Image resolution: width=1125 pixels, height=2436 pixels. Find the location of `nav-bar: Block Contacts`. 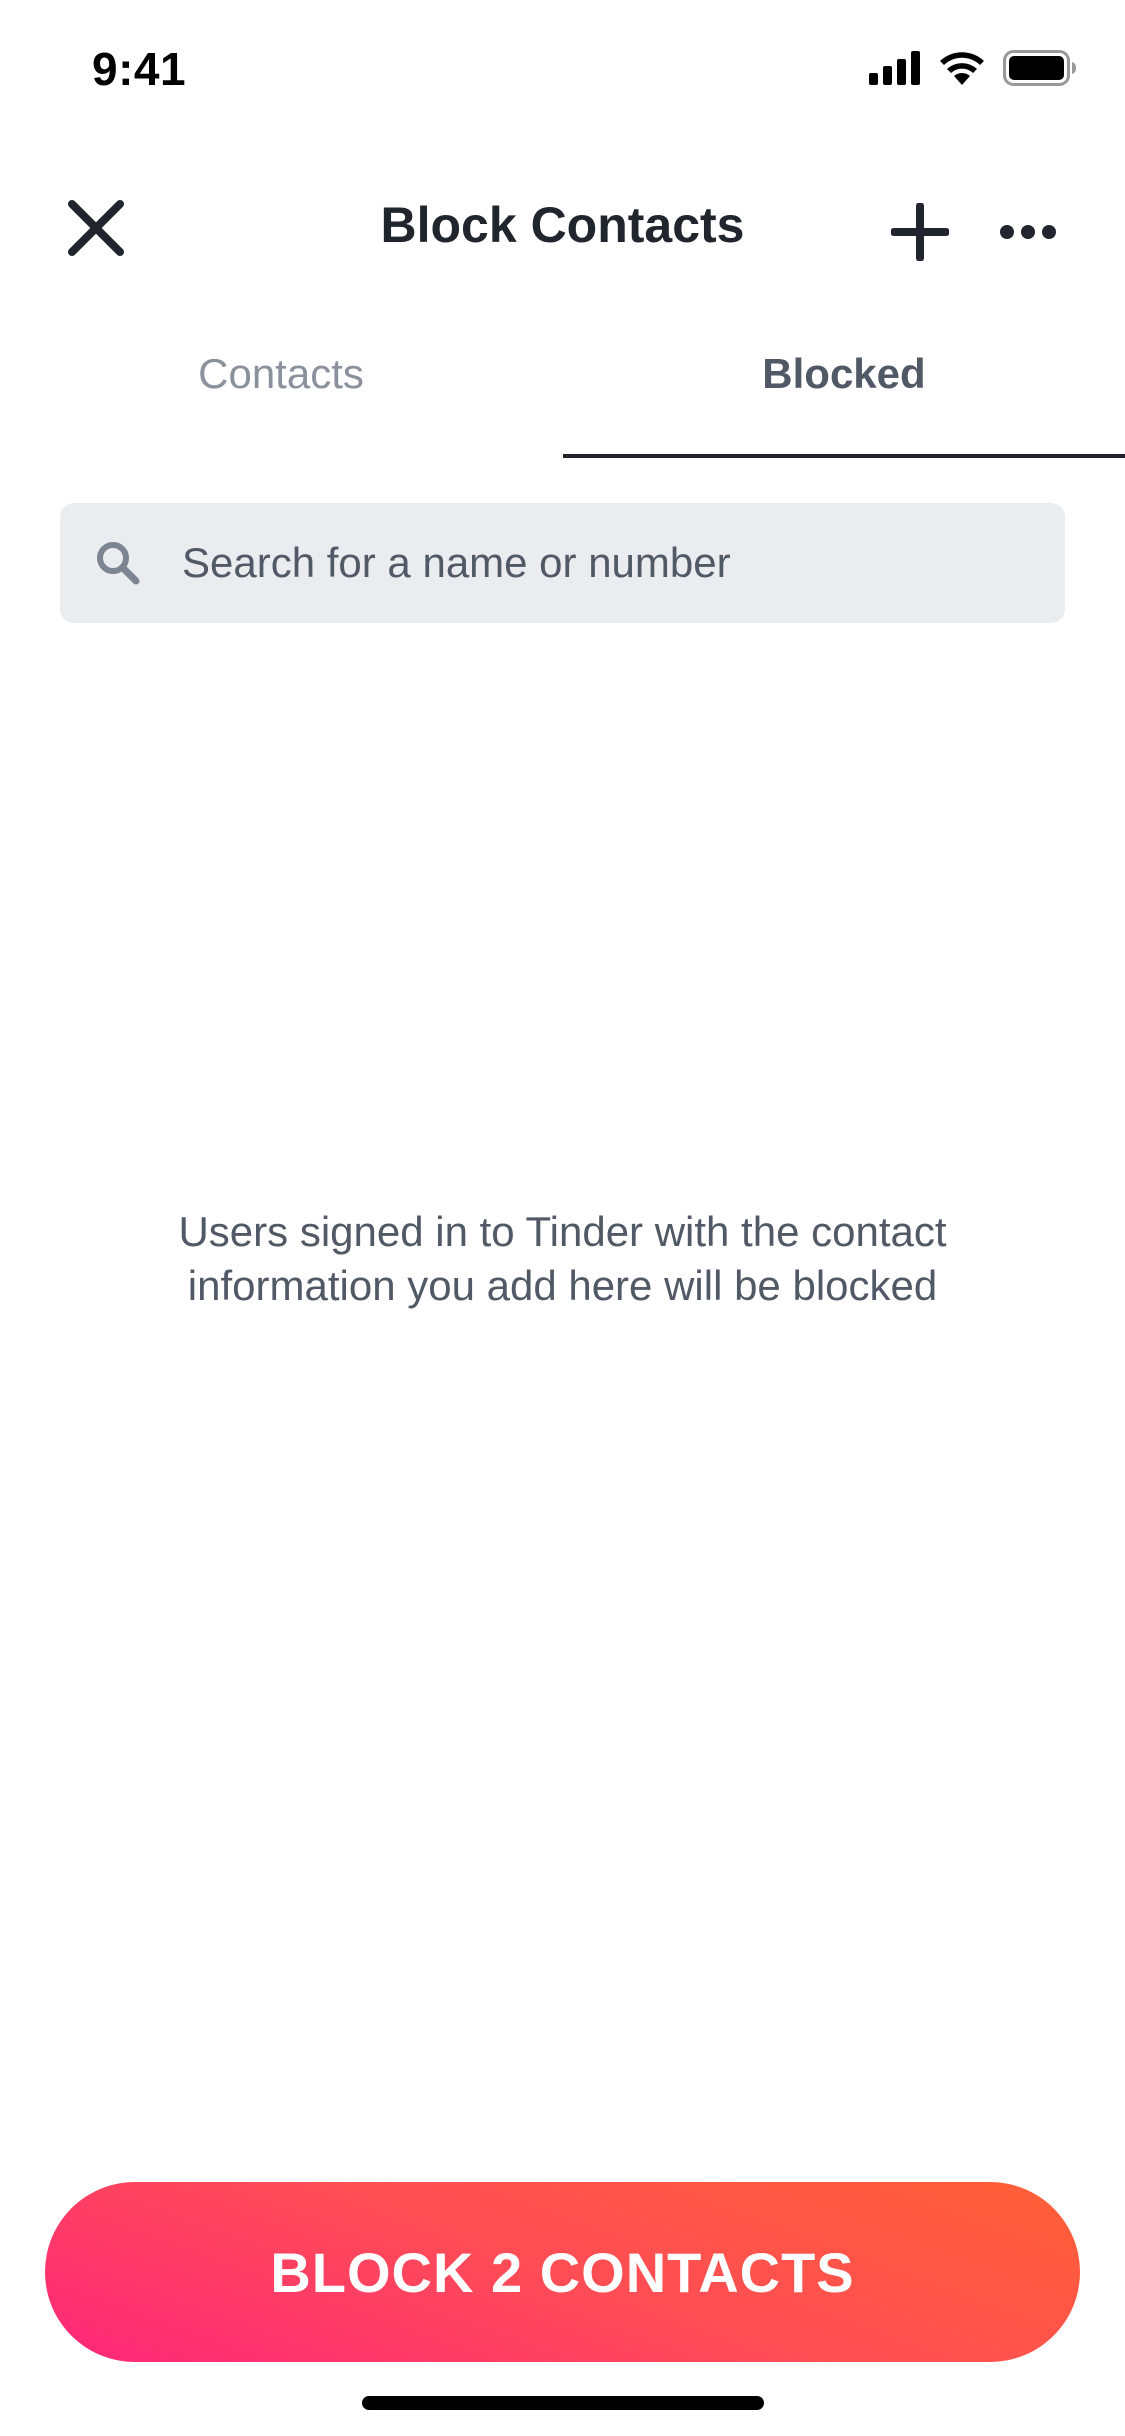

nav-bar: Block Contacts is located at coordinates (562, 225).